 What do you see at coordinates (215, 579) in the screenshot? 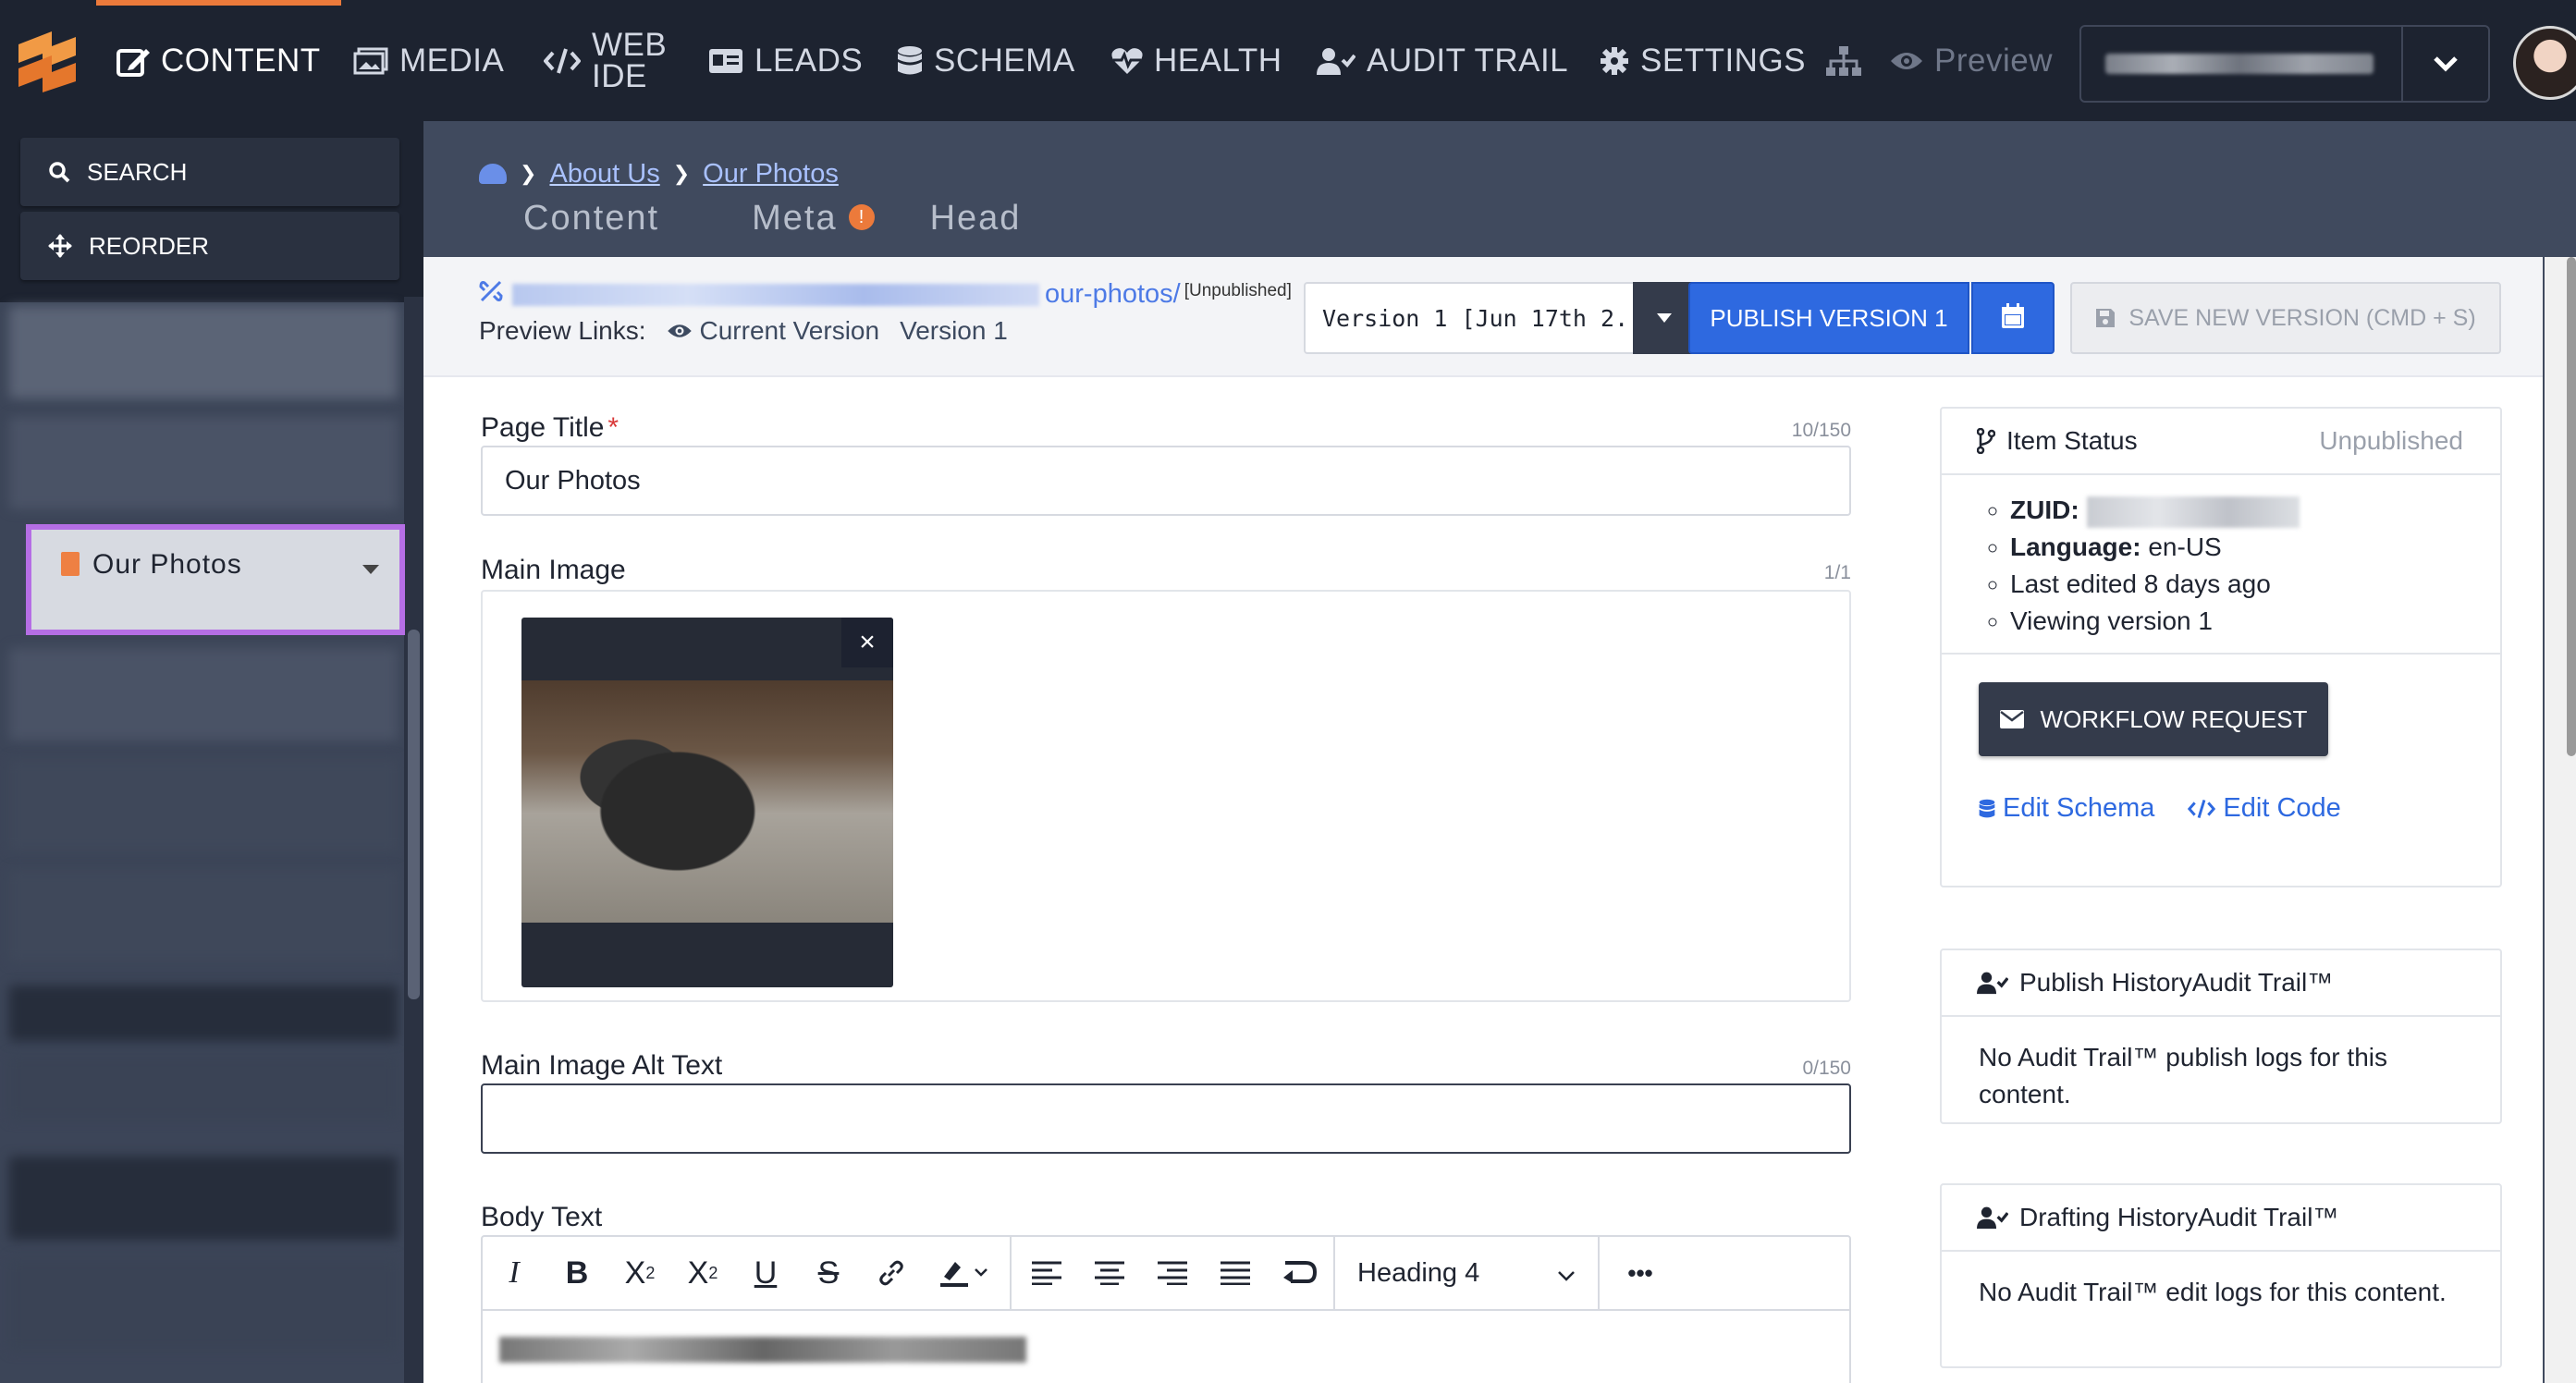
I see `tree-item-our-photos: Our Photos` at bounding box center [215, 579].